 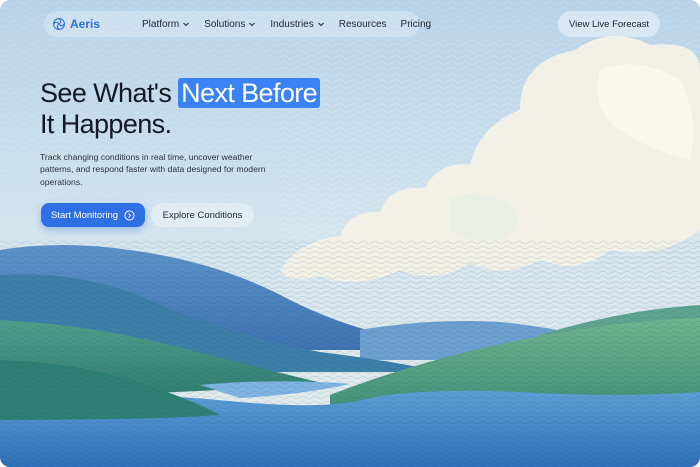 I want to click on headline-part-1: See What's, so click(x=109, y=93).